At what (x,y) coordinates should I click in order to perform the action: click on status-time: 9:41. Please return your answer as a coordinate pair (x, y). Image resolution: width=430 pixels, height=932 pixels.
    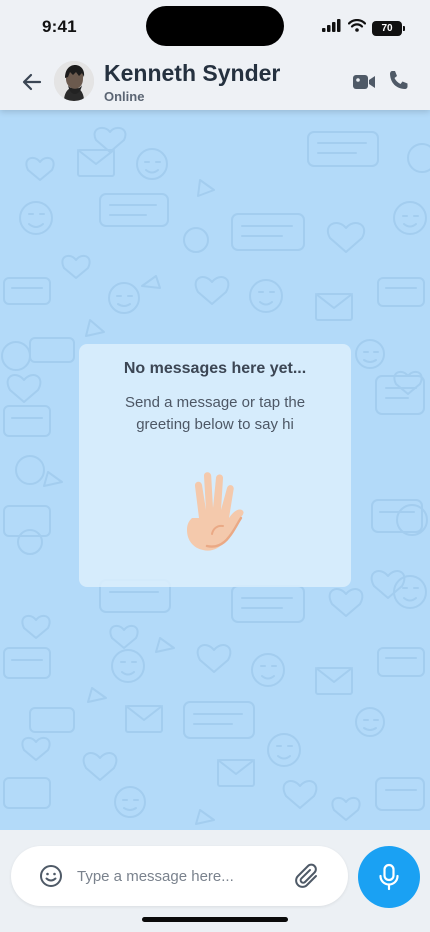
    Looking at the image, I should click on (59, 26).